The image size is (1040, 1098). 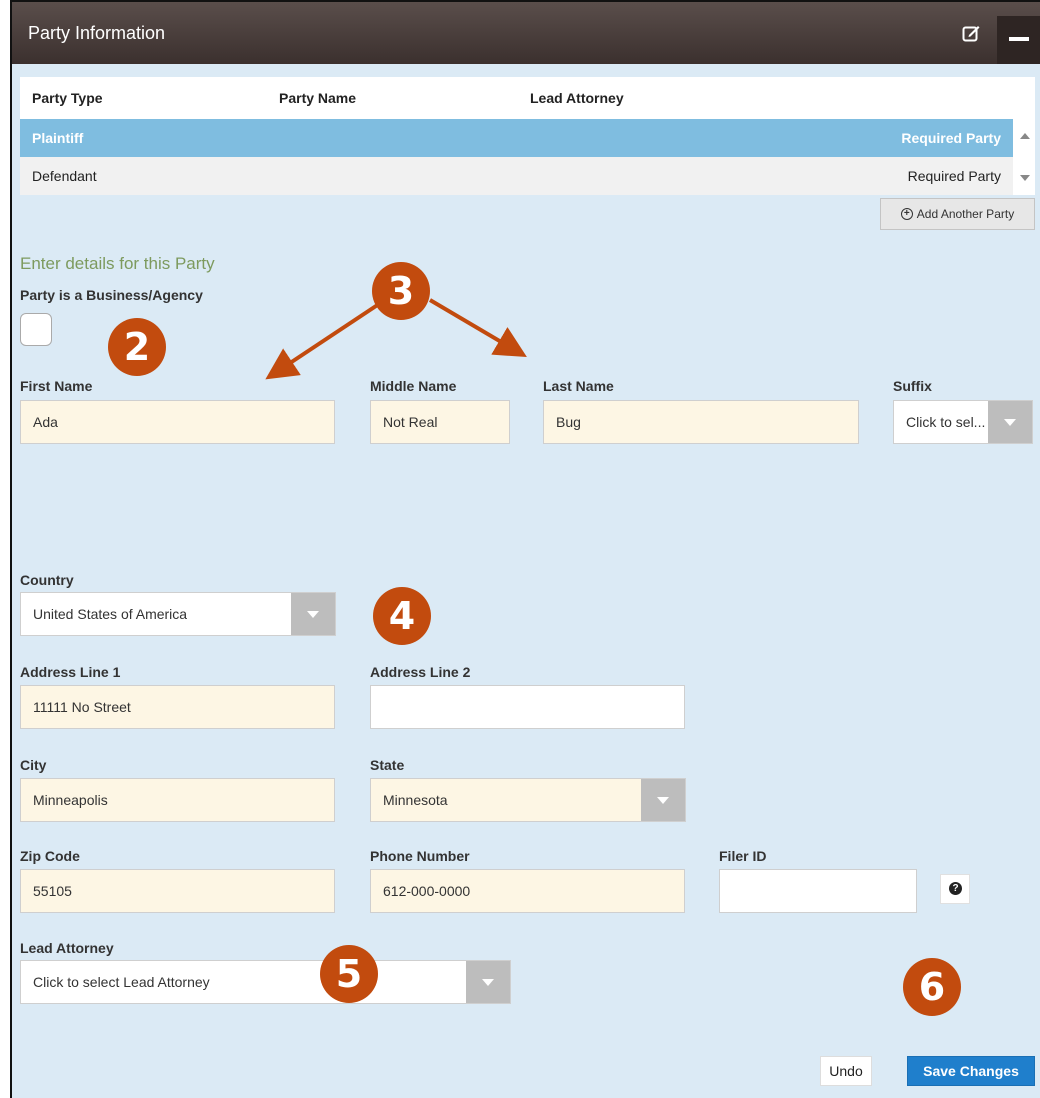 What do you see at coordinates (846, 1071) in the screenshot?
I see `undo-button: Undo` at bounding box center [846, 1071].